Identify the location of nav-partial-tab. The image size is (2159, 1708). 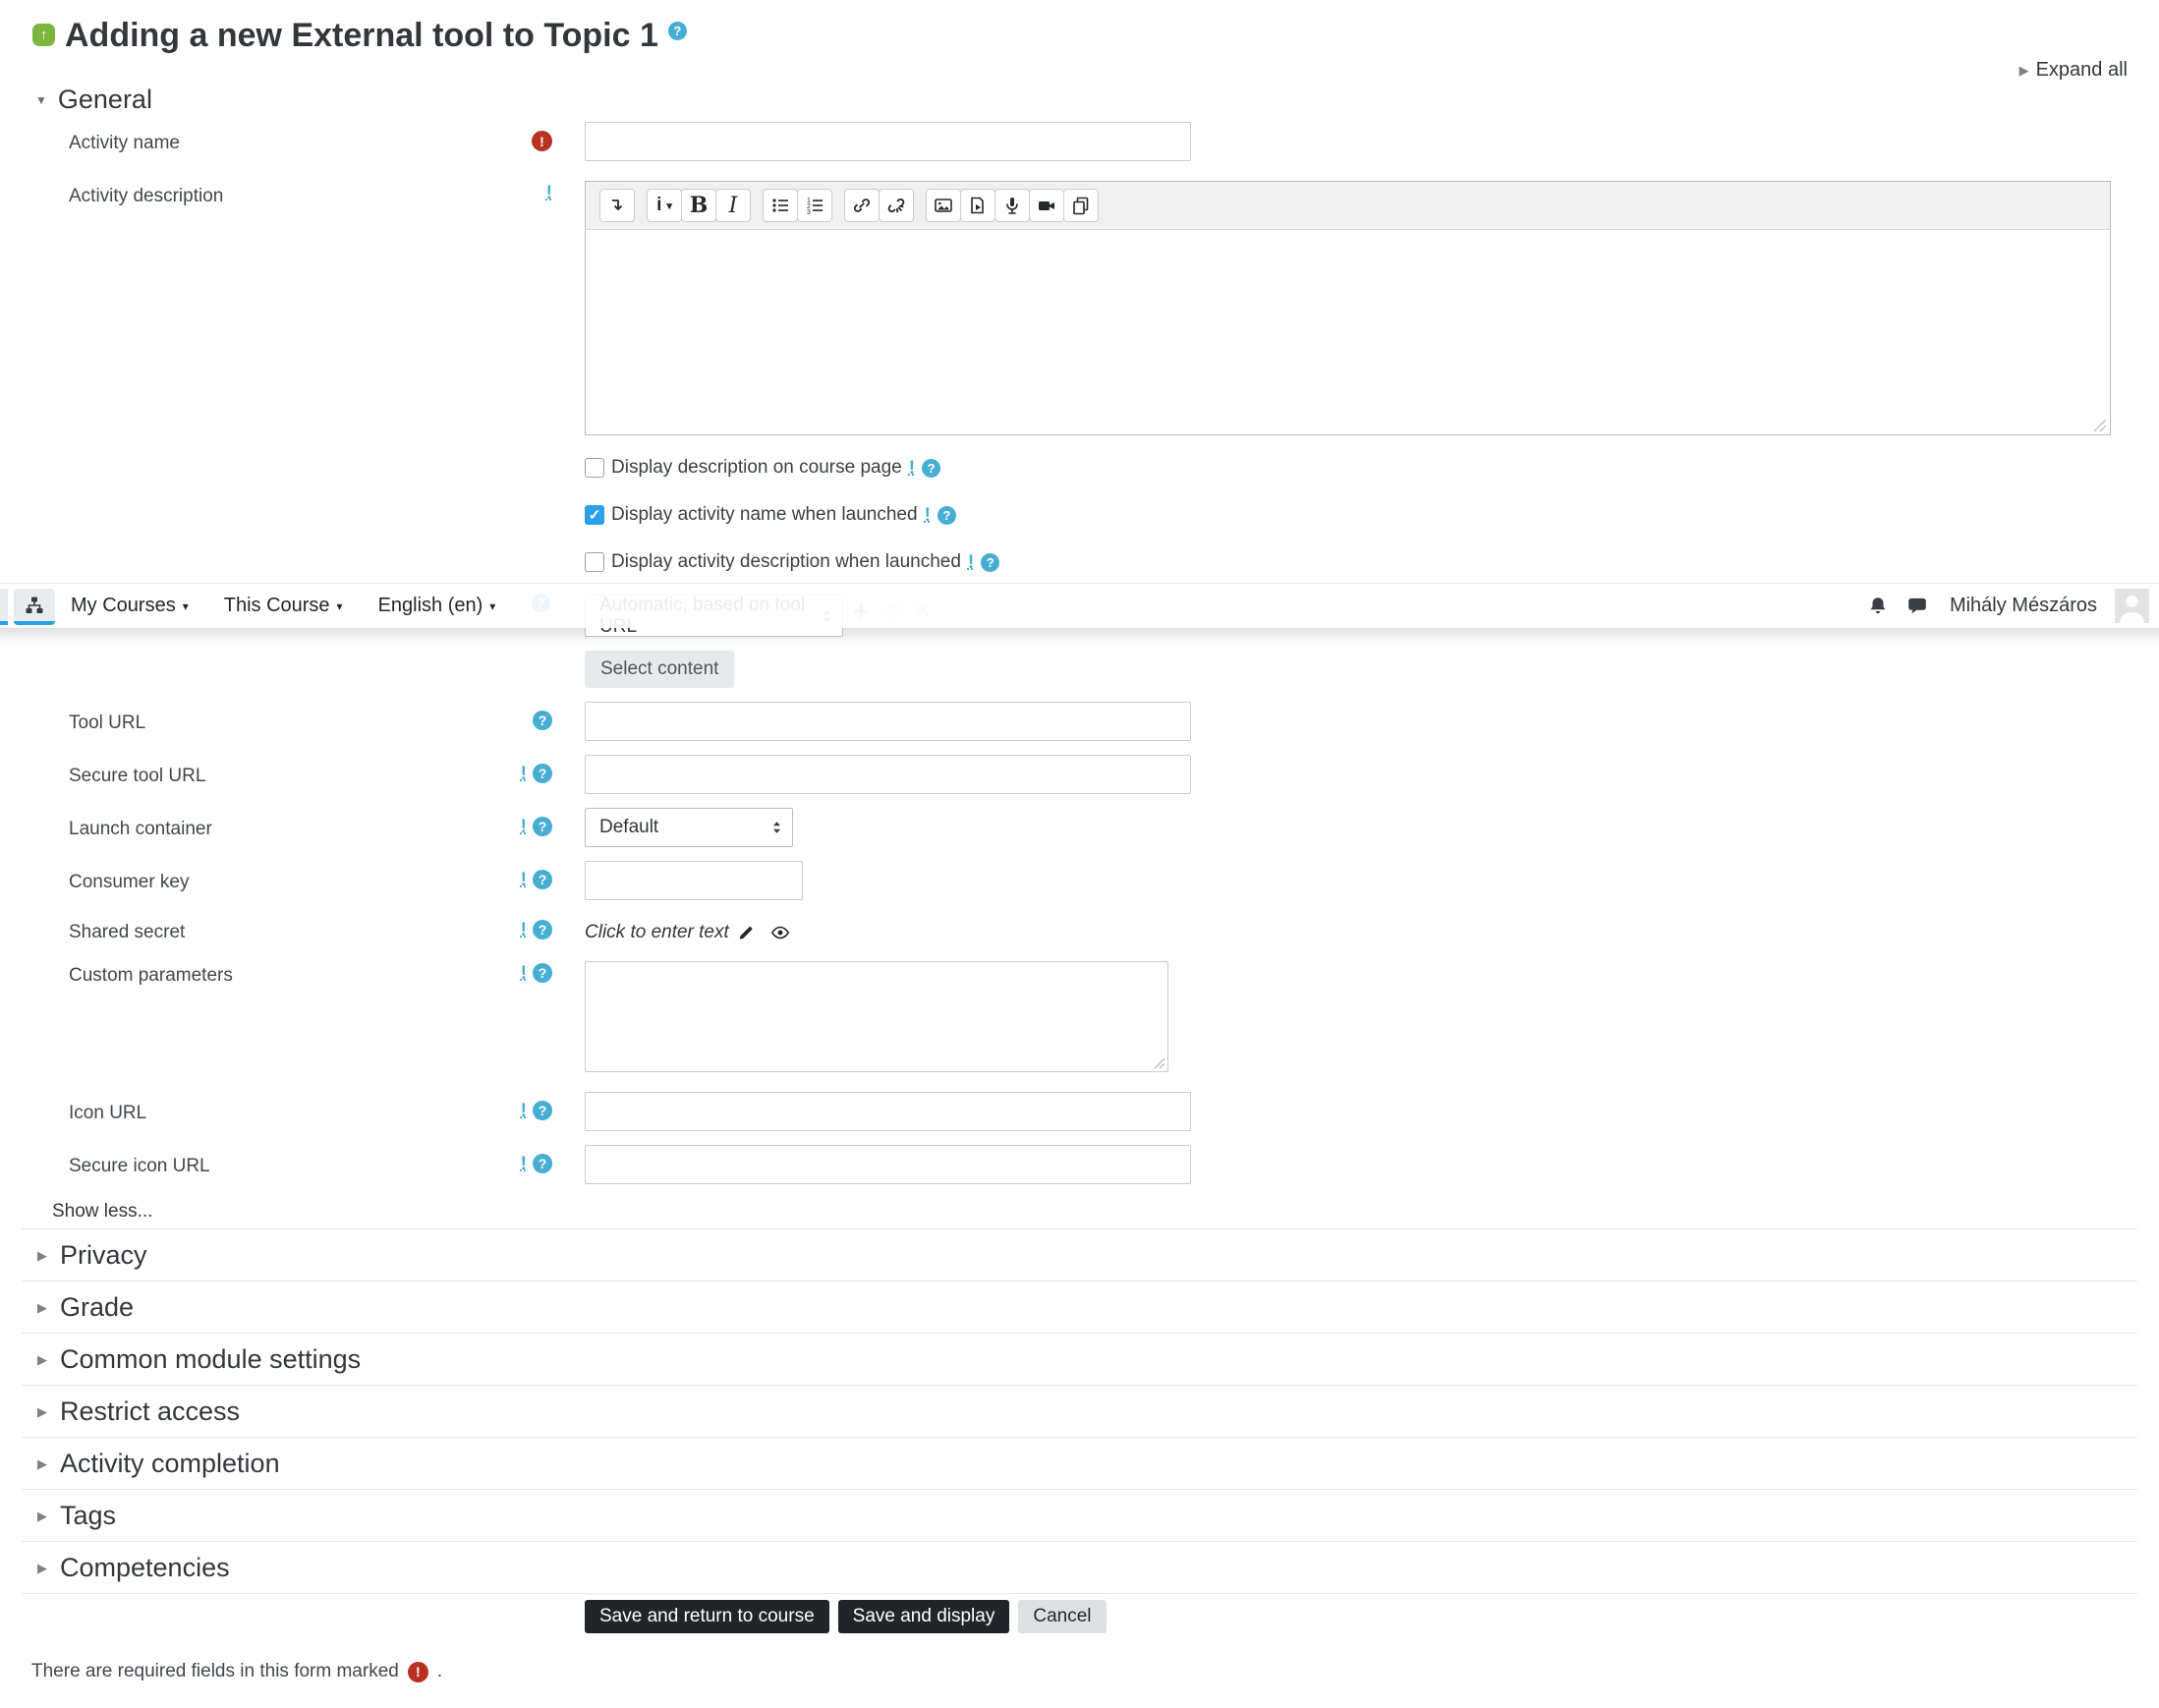
(4, 607).